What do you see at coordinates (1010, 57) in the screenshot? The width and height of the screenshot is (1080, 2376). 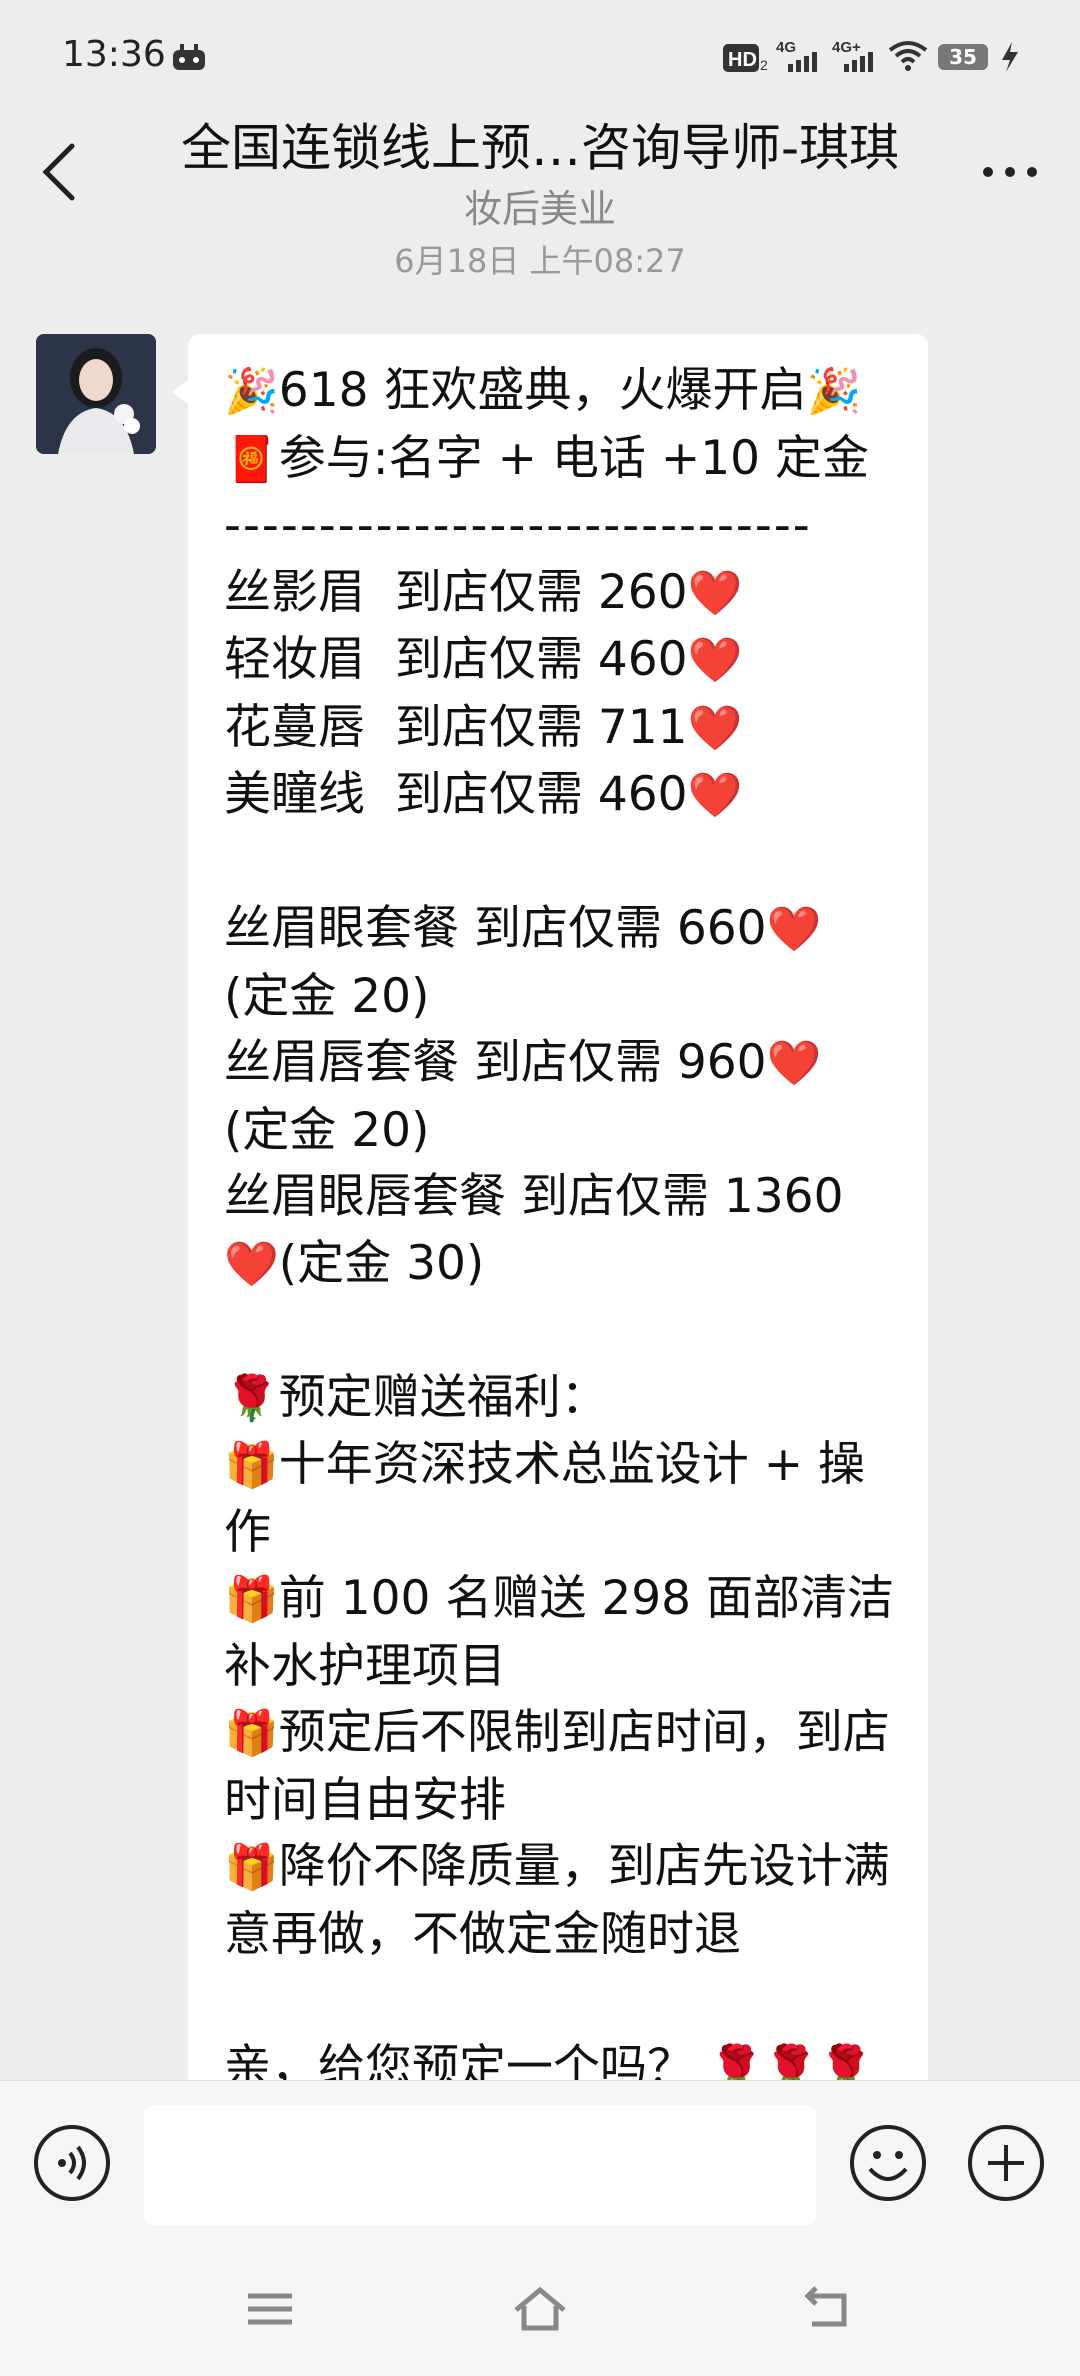 I see `charging-icon` at bounding box center [1010, 57].